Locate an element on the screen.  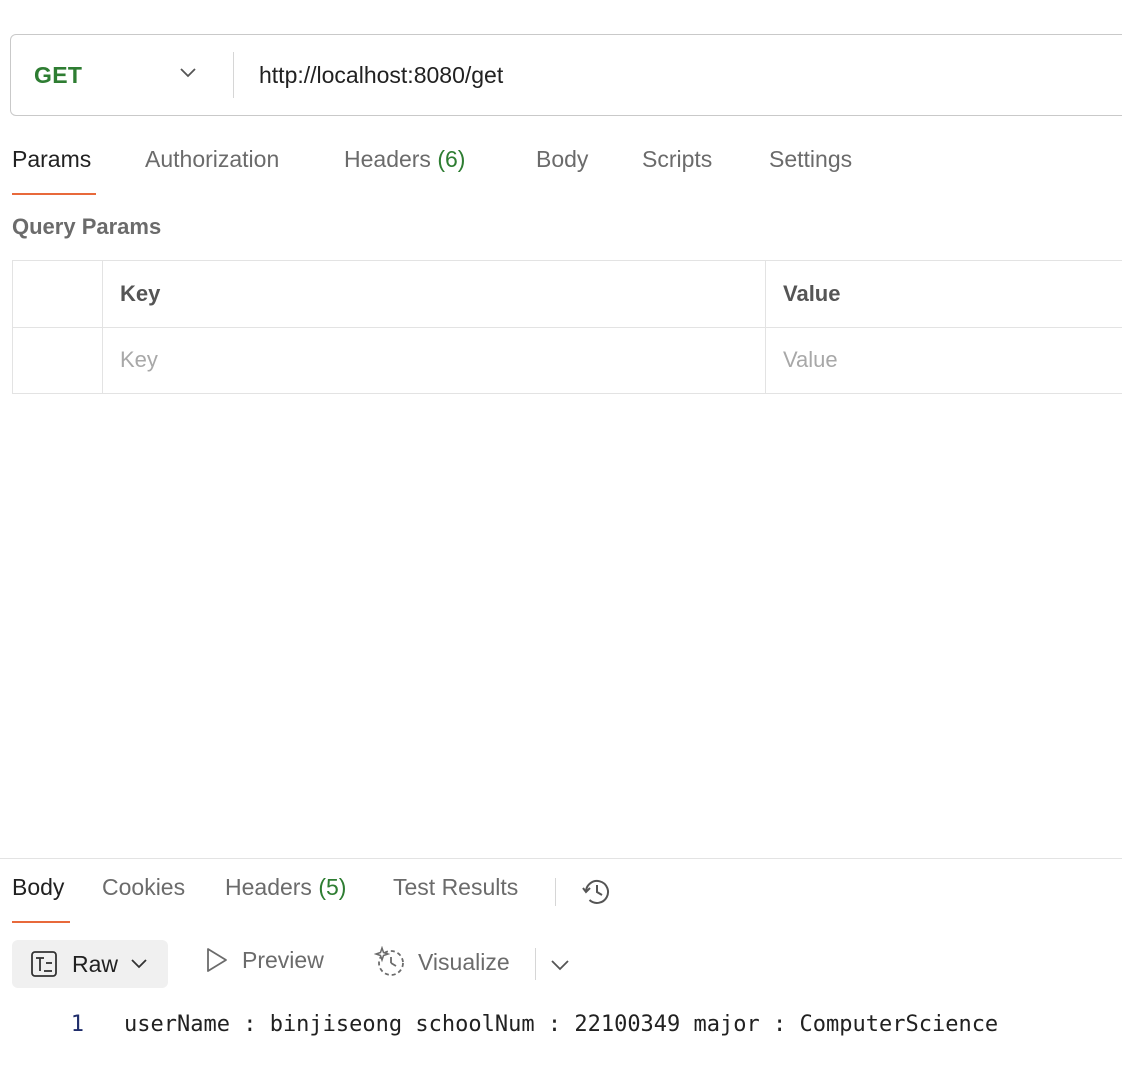
tab-settings: Settings is located at coordinates (810, 159).